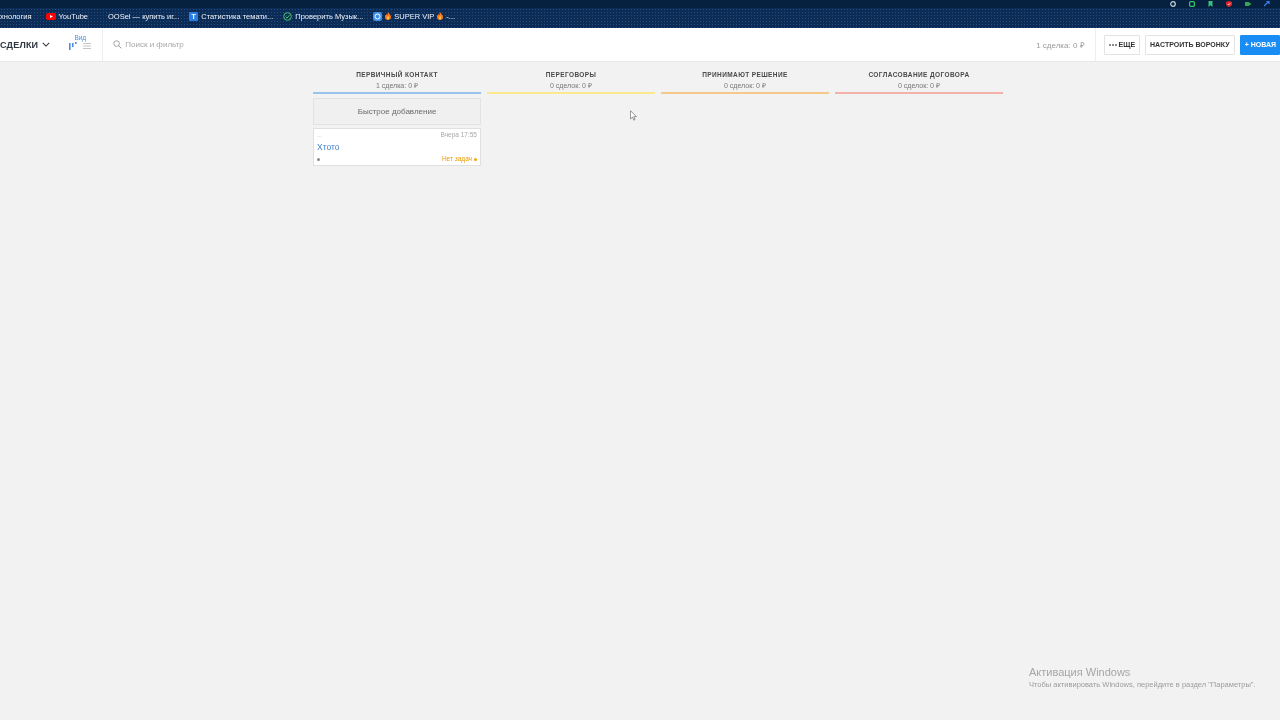 The image size is (1280, 720). Describe the element at coordinates (46, 44) in the screenshot. I see `chevron-down-icon` at that location.